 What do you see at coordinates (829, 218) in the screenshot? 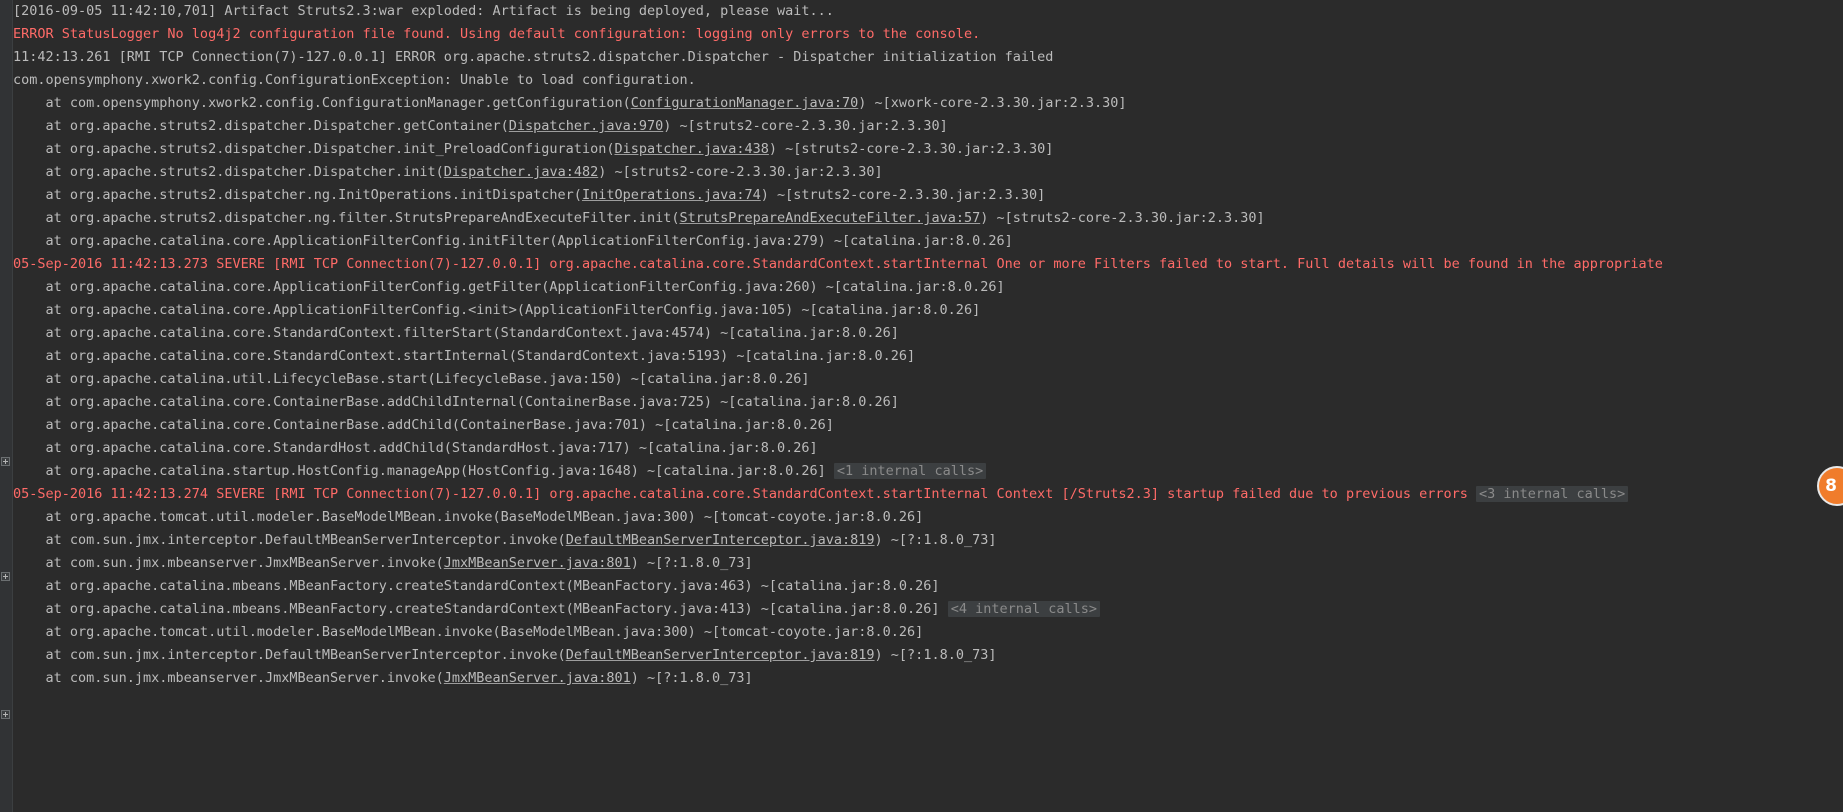
I see `source-file-link: StrutsPrepareAndExecuteFilter.java:57` at bounding box center [829, 218].